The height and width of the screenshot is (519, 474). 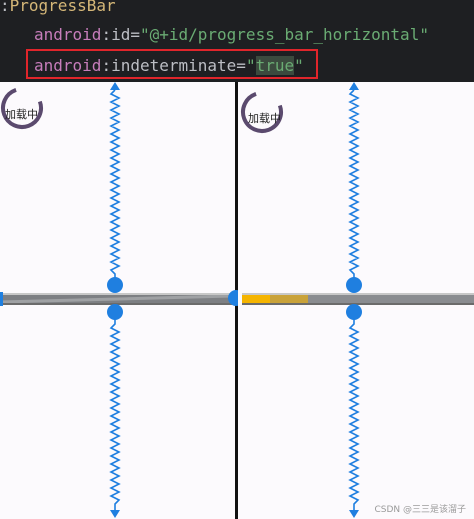 What do you see at coordinates (289, 299) in the screenshot?
I see `progress-secondary` at bounding box center [289, 299].